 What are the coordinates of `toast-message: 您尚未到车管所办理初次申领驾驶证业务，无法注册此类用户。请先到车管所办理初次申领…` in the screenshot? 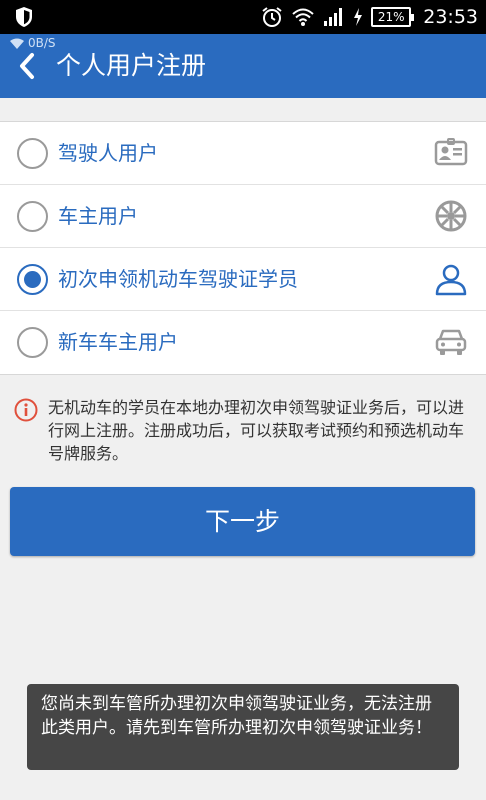 It's located at (243, 727).